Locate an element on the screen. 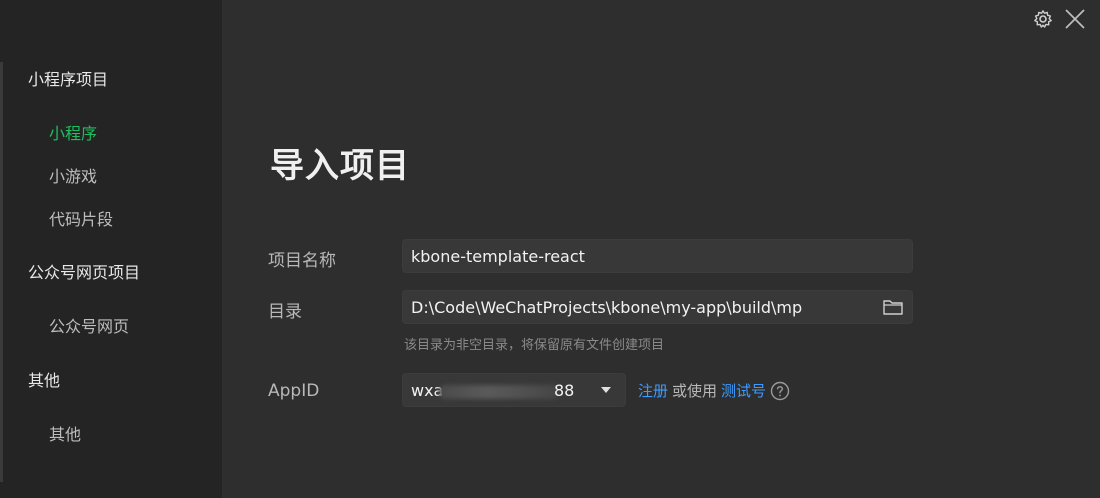 This screenshot has width=1100, height=498. directory-label: 目录 is located at coordinates (285, 312).